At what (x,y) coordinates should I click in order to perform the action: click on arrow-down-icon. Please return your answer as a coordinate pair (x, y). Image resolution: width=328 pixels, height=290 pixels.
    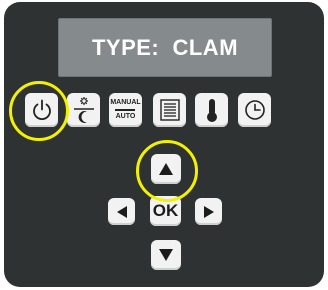
    Looking at the image, I should click on (166, 255).